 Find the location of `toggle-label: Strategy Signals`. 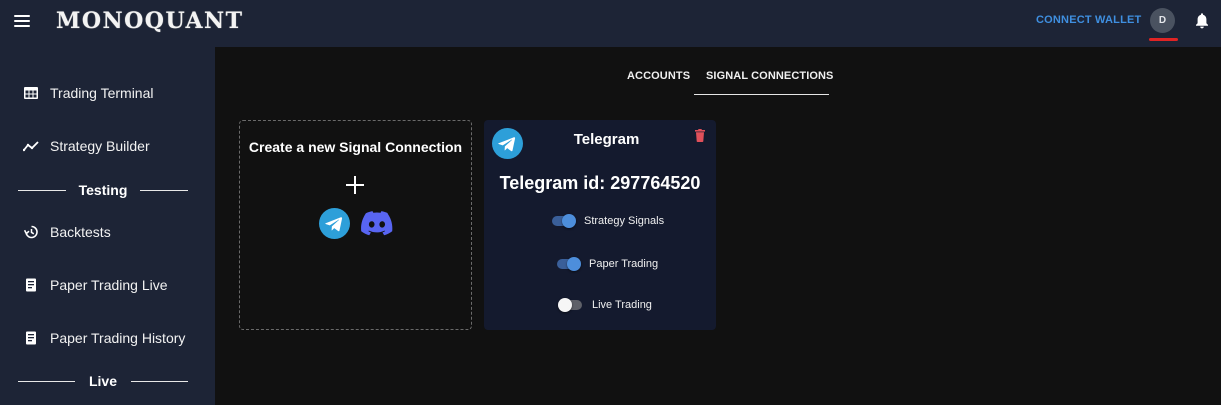

toggle-label: Strategy Signals is located at coordinates (624, 221).